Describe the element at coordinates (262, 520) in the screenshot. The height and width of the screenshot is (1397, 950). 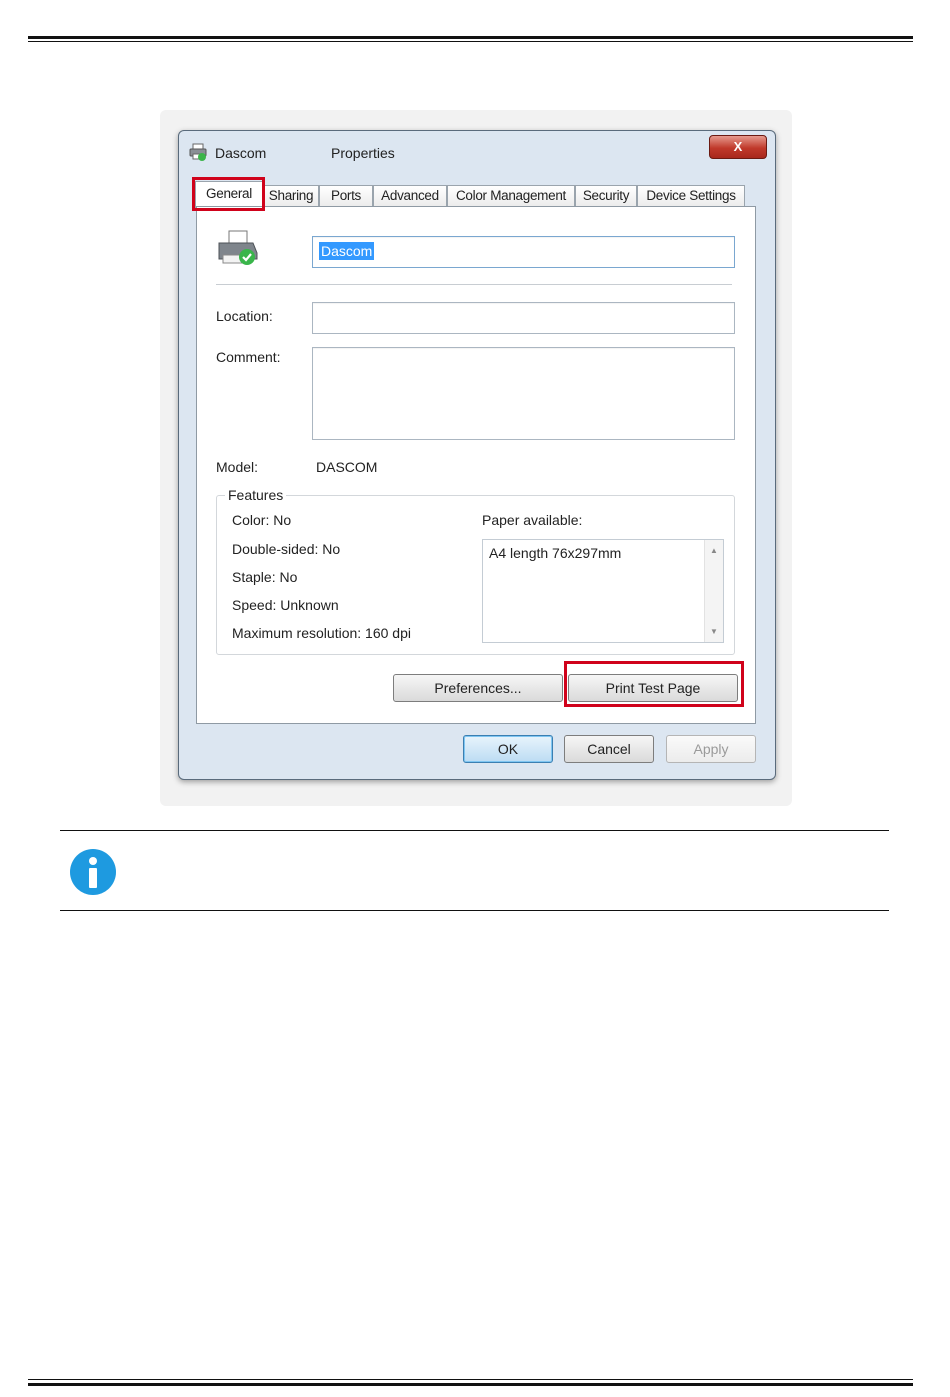
I see `feature-color: Color: No` at that location.